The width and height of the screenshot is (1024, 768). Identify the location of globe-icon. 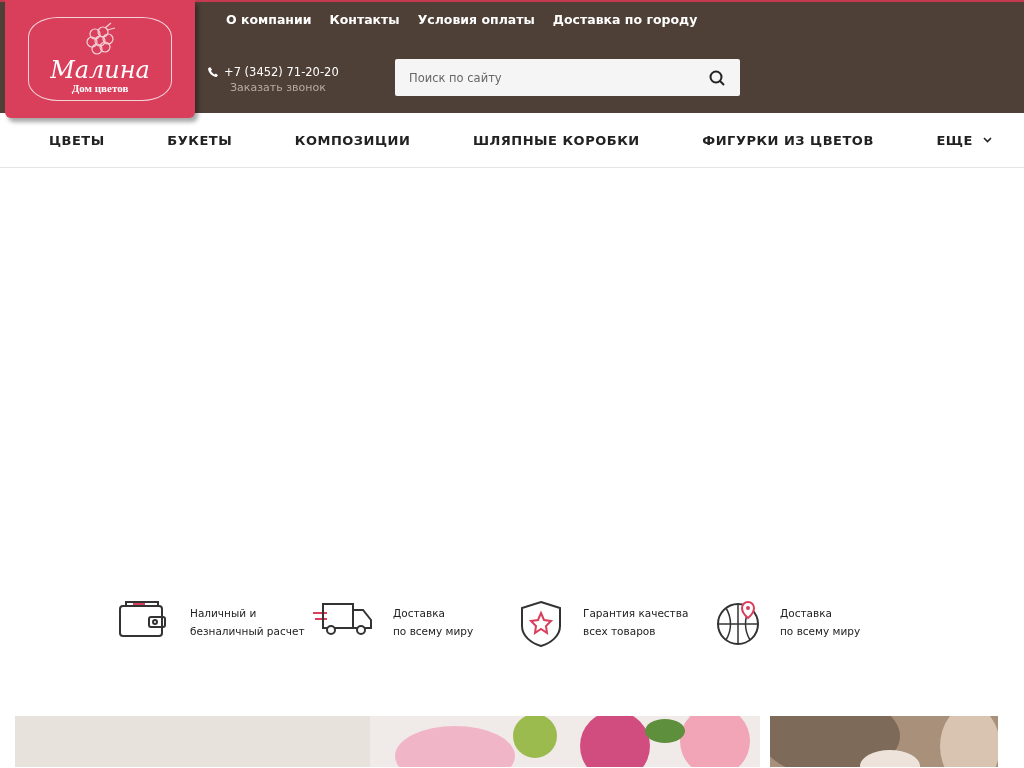
(739, 623).